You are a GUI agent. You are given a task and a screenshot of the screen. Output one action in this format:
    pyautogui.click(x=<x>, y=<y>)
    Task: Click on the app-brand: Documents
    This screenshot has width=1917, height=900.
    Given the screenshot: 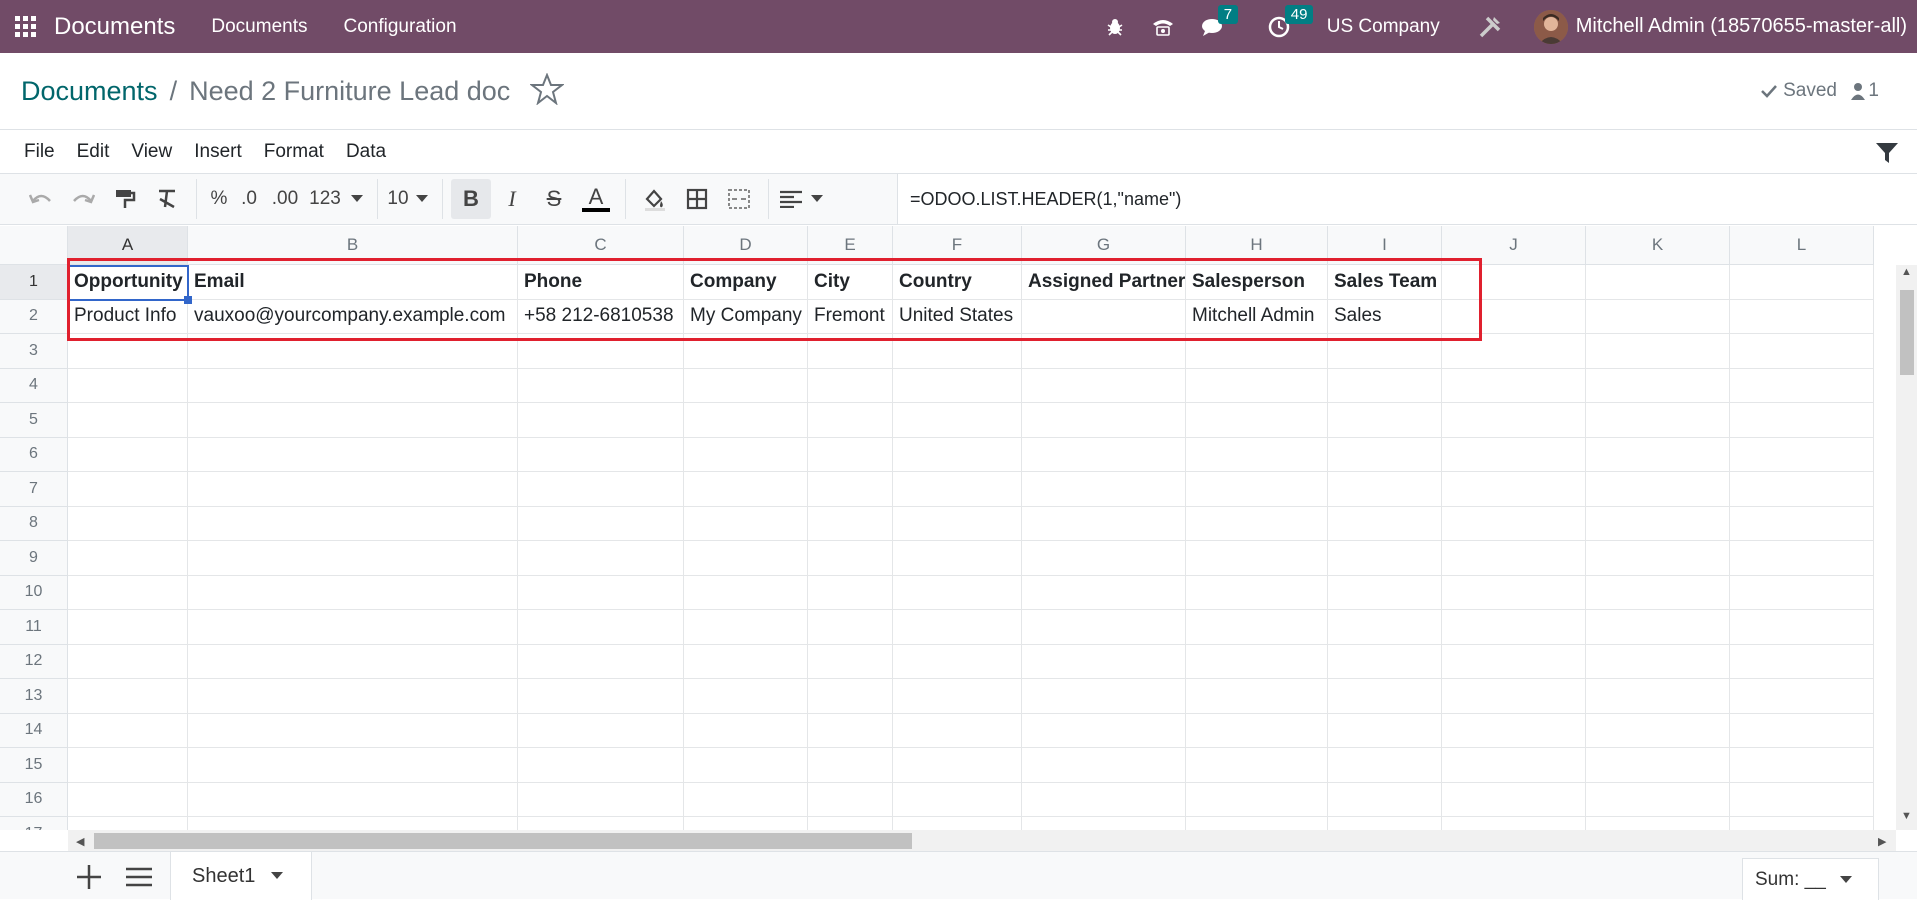 What is the action you would take?
    pyautogui.click(x=114, y=27)
    